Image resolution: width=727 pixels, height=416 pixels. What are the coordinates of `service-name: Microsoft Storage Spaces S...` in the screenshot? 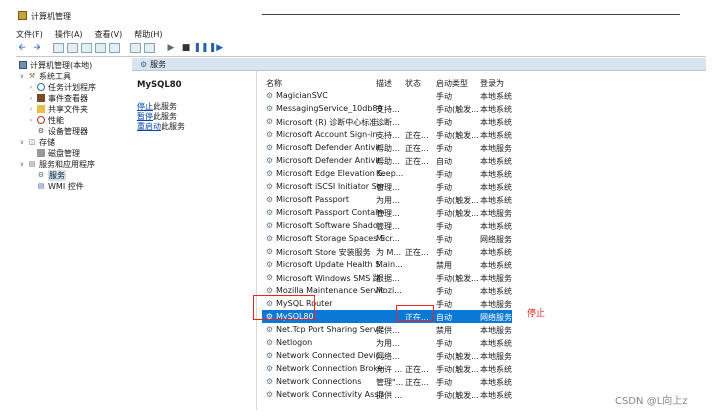 It's located at (330, 238).